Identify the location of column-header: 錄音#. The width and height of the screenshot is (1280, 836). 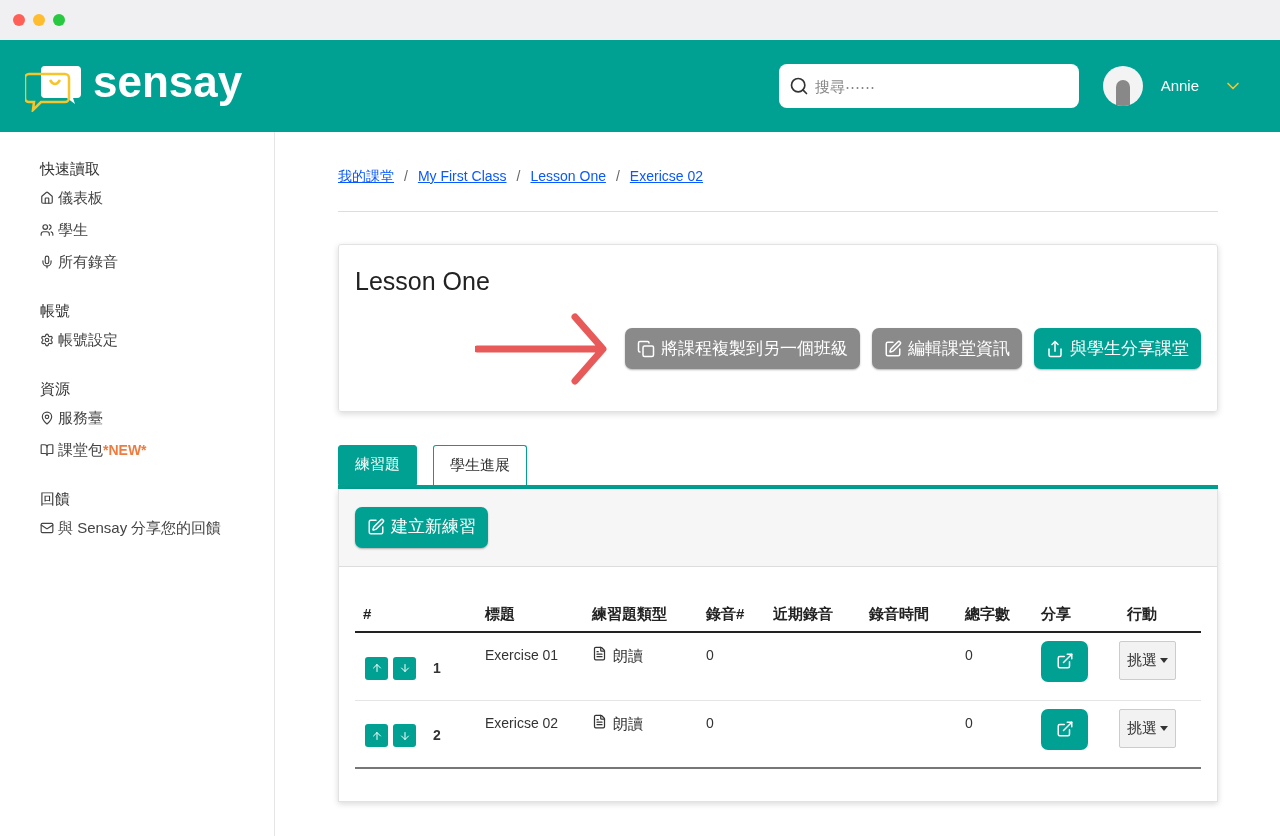
(725, 614).